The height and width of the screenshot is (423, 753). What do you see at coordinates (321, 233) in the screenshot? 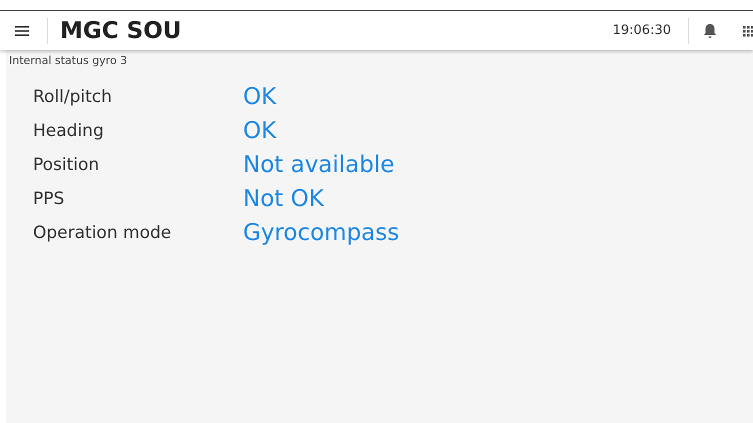
I see `status-value: Gyrocompass` at bounding box center [321, 233].